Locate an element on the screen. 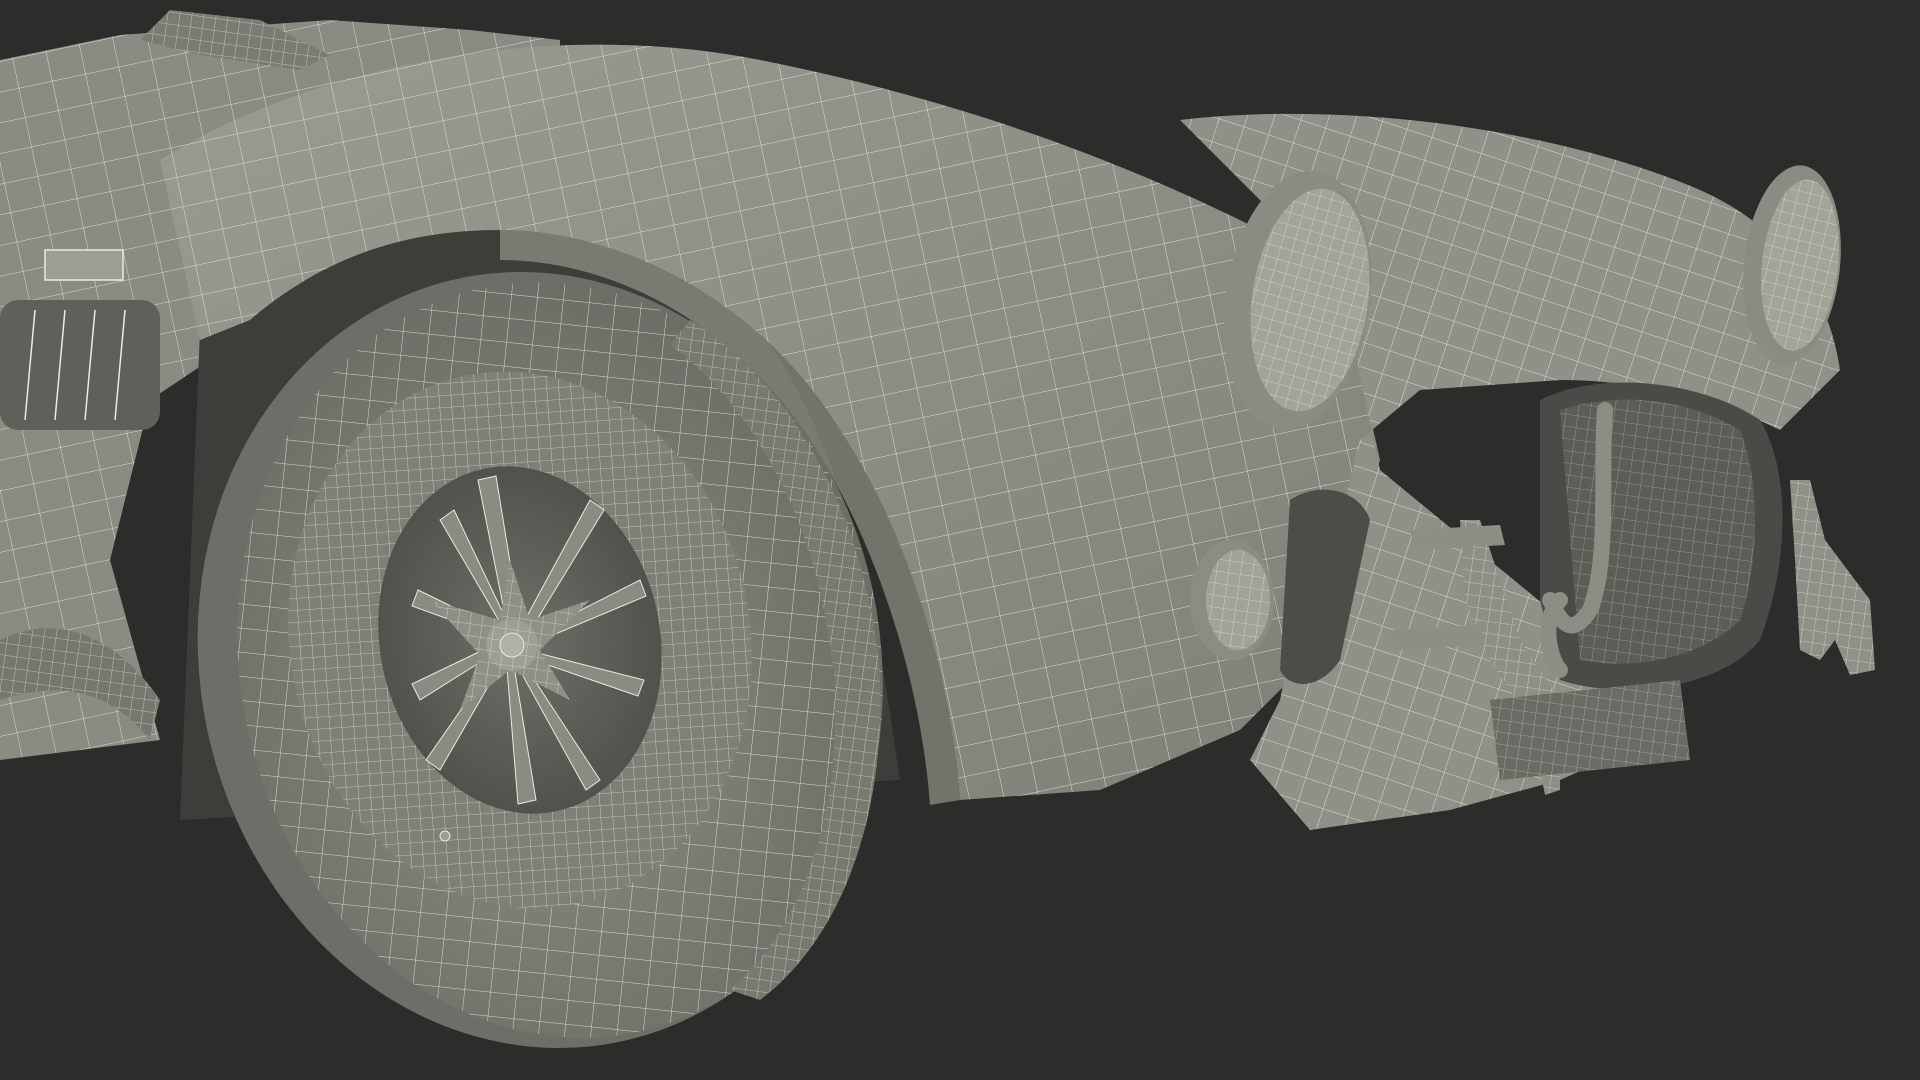  grille-opening is located at coordinates (1661, 536).